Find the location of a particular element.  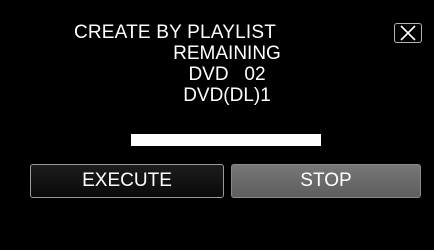

progress-fill is located at coordinates (226, 140).